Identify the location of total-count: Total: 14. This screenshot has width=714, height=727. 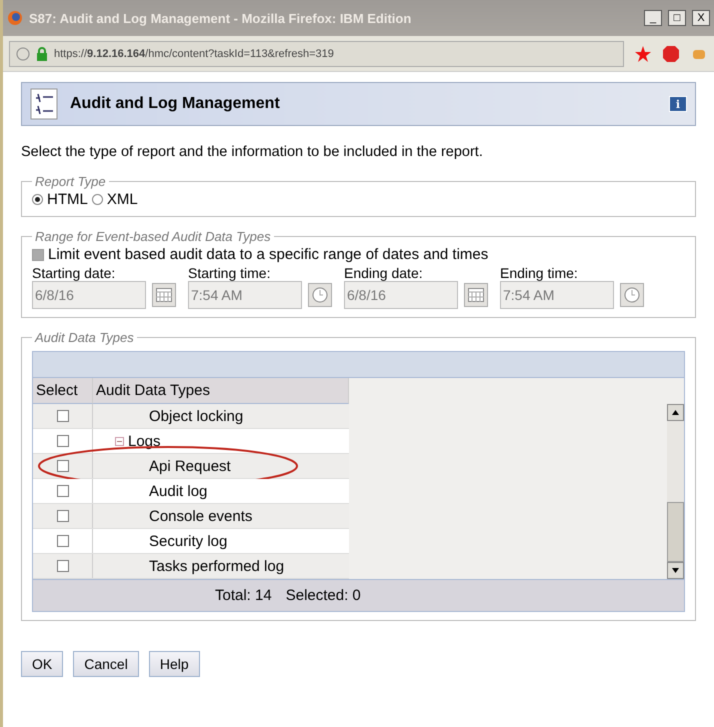
(243, 595).